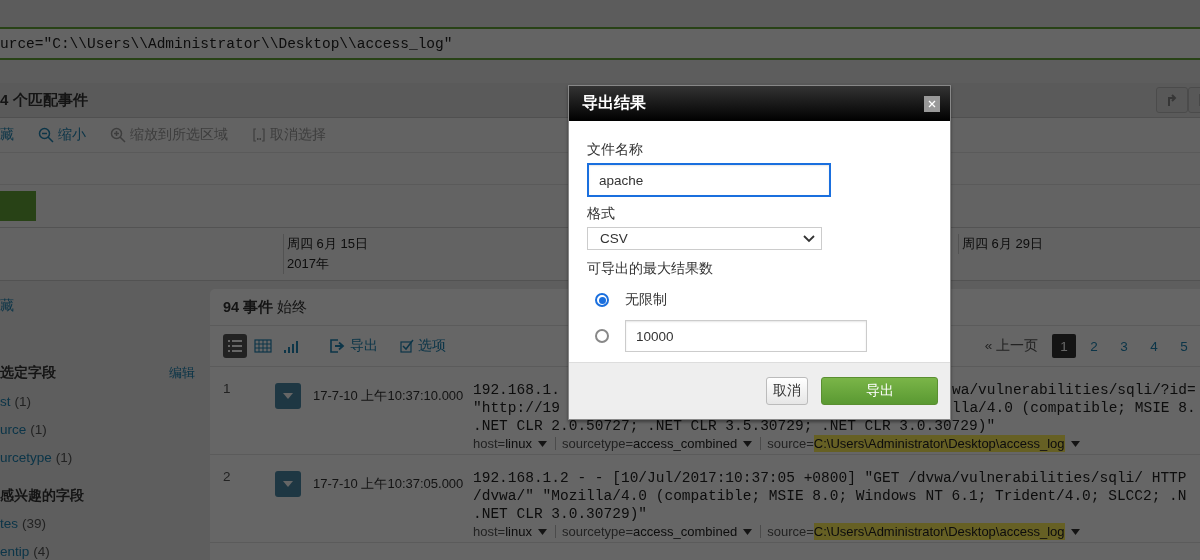  Describe the element at coordinates (44, 100) in the screenshot. I see `match-count-title: 4 个匹配事件` at that location.